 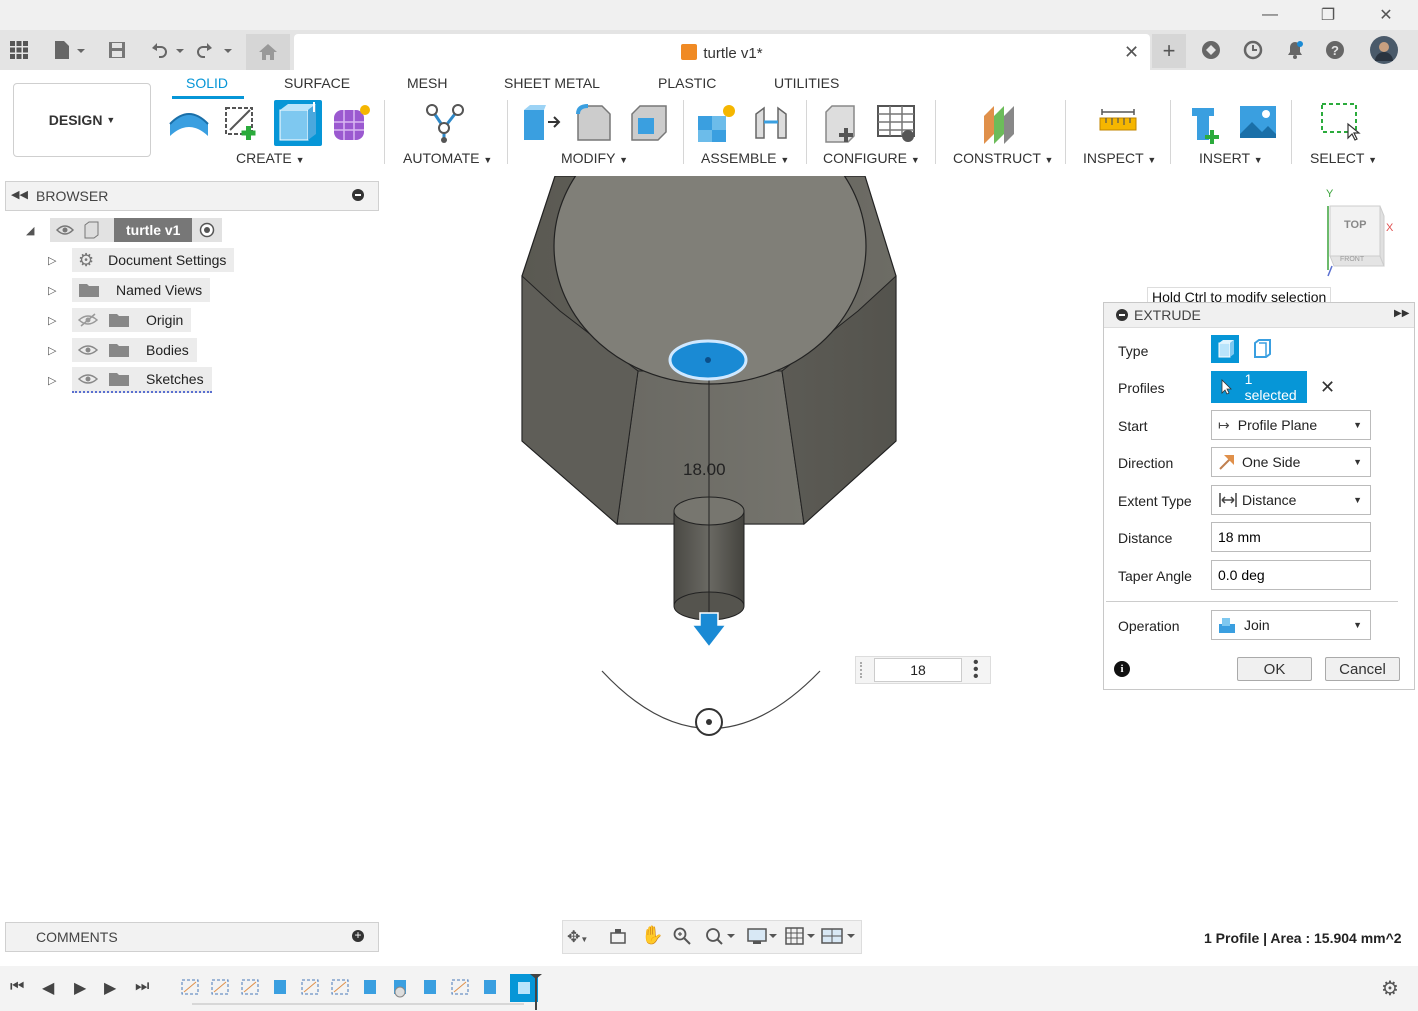 What do you see at coordinates (427, 83) in the screenshot?
I see `tab-mesh: MESH` at bounding box center [427, 83].